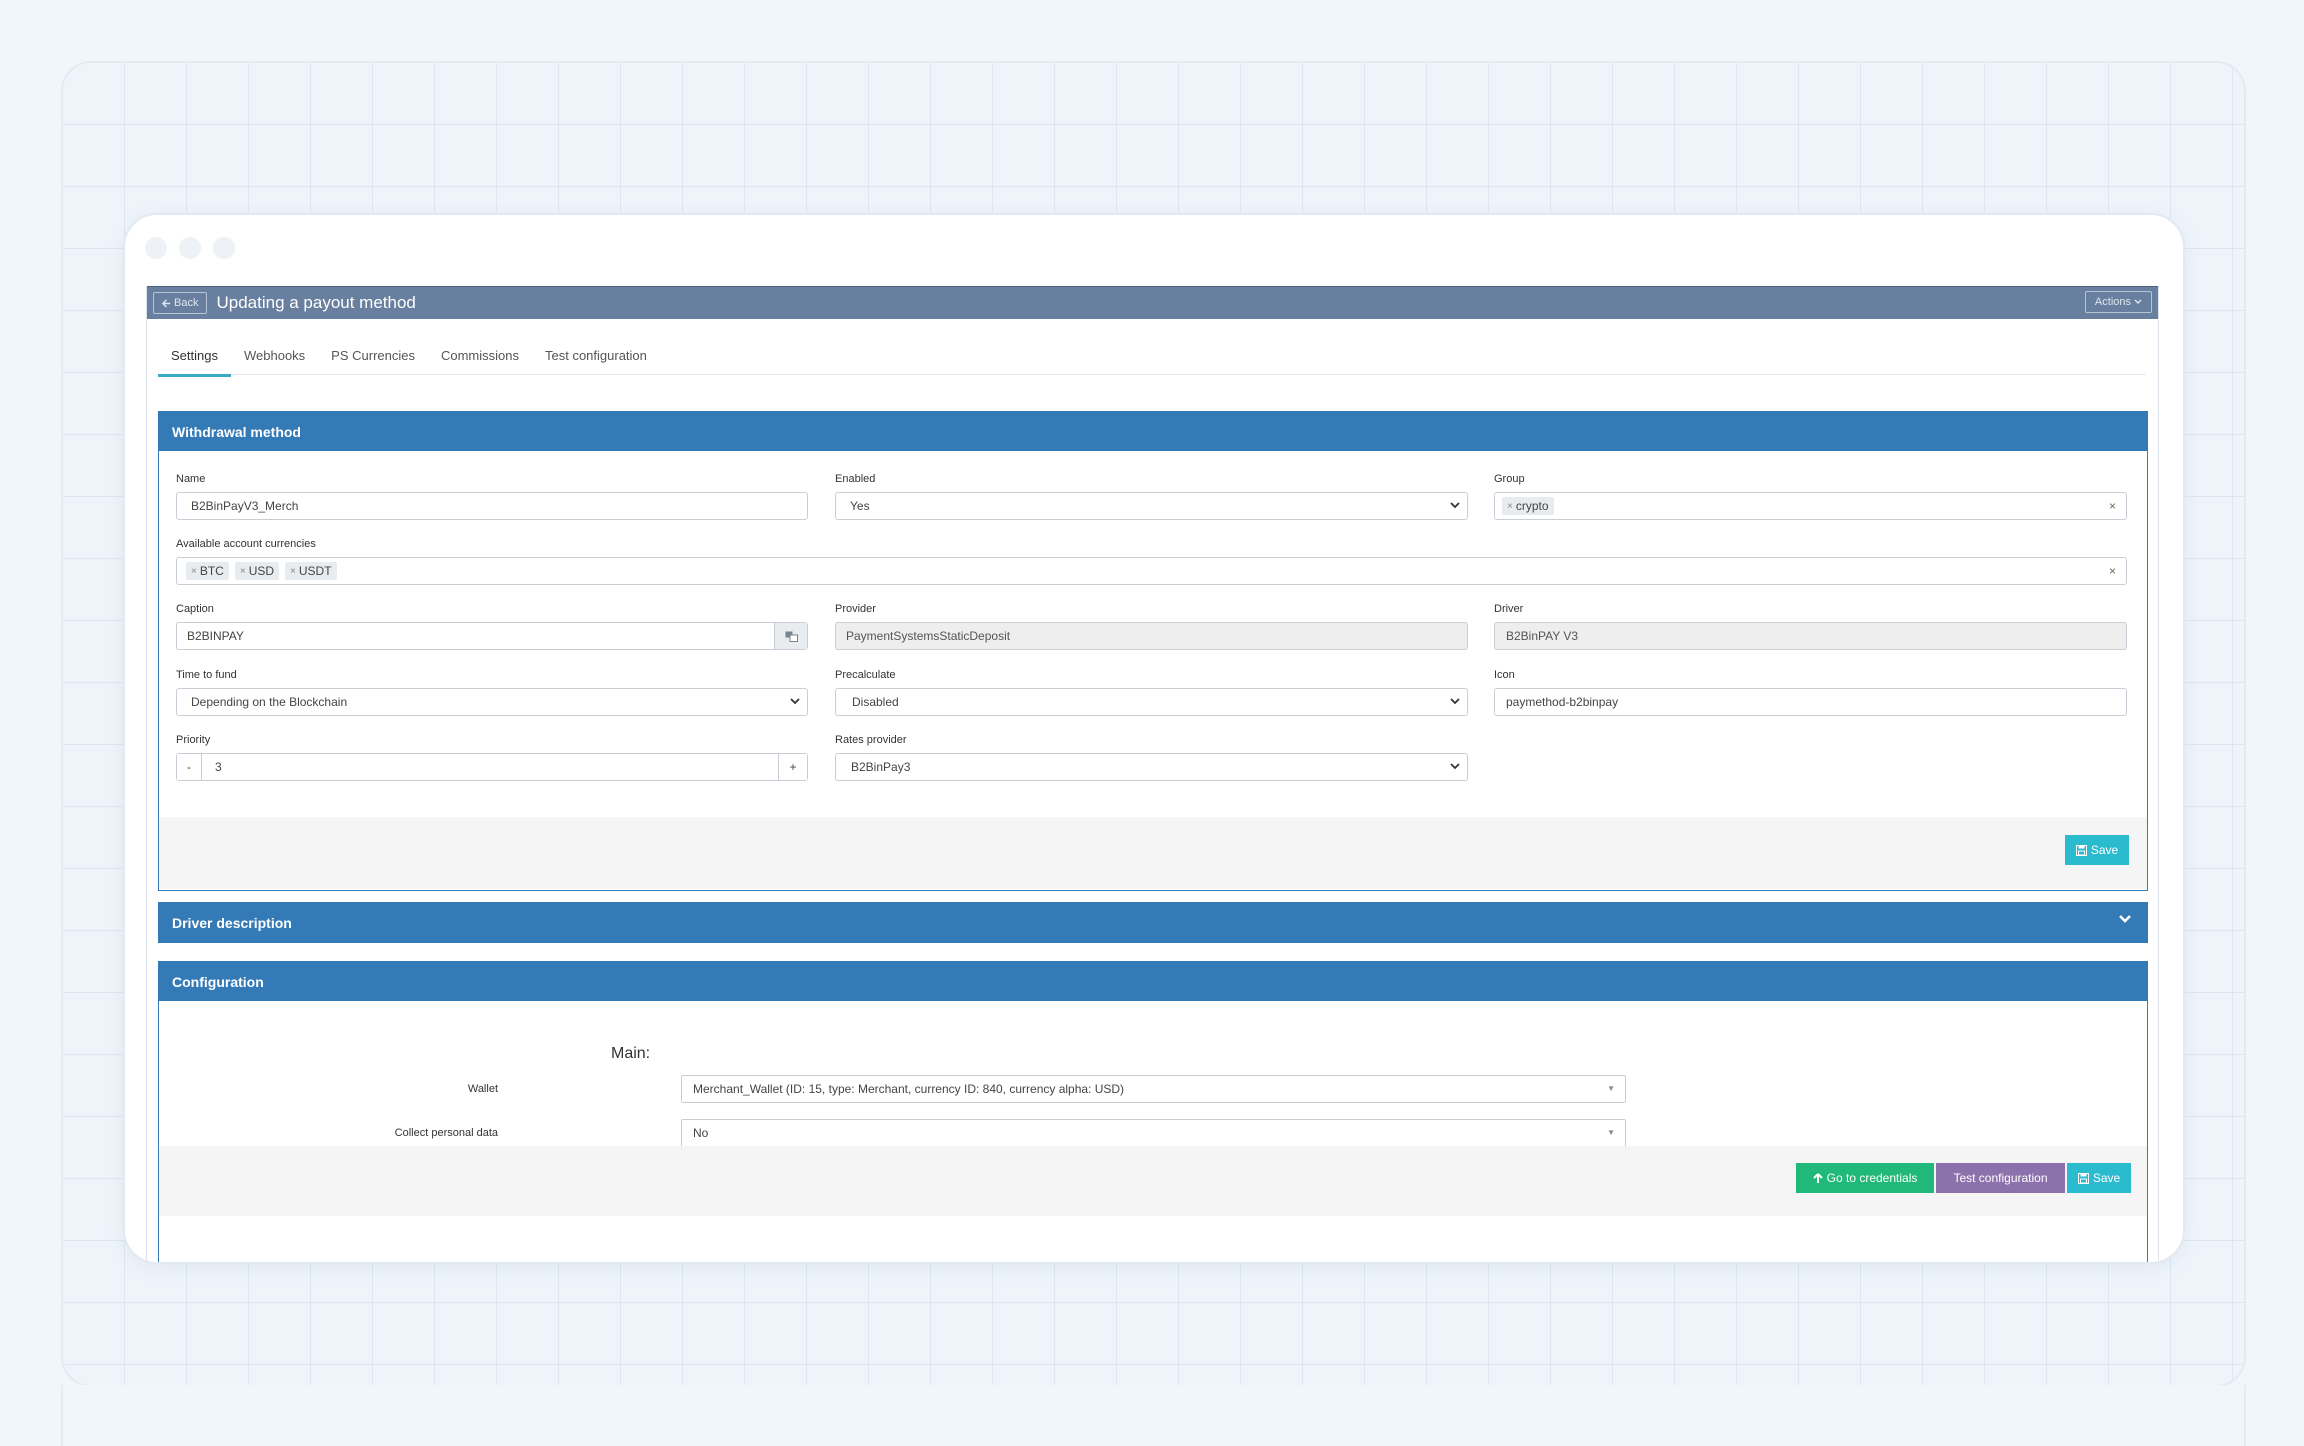 The image size is (2304, 1446). Describe the element at coordinates (316, 302) in the screenshot. I see `page-title: Updating a payout method` at that location.